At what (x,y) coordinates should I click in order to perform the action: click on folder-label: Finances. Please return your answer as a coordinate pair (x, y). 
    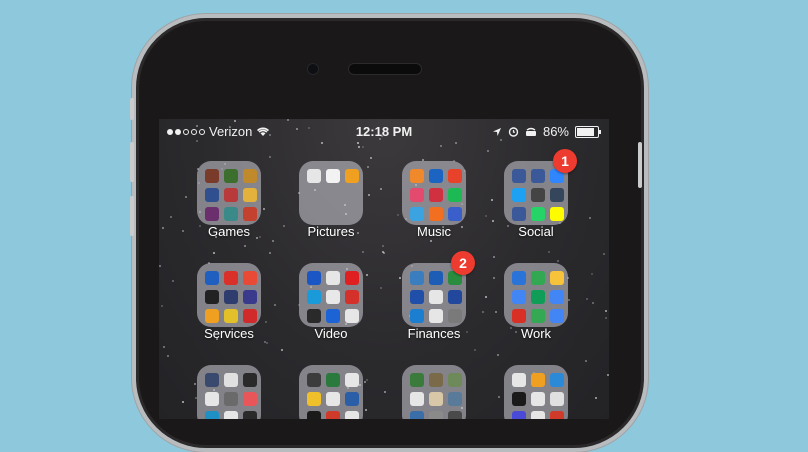
    Looking at the image, I should click on (434, 333).